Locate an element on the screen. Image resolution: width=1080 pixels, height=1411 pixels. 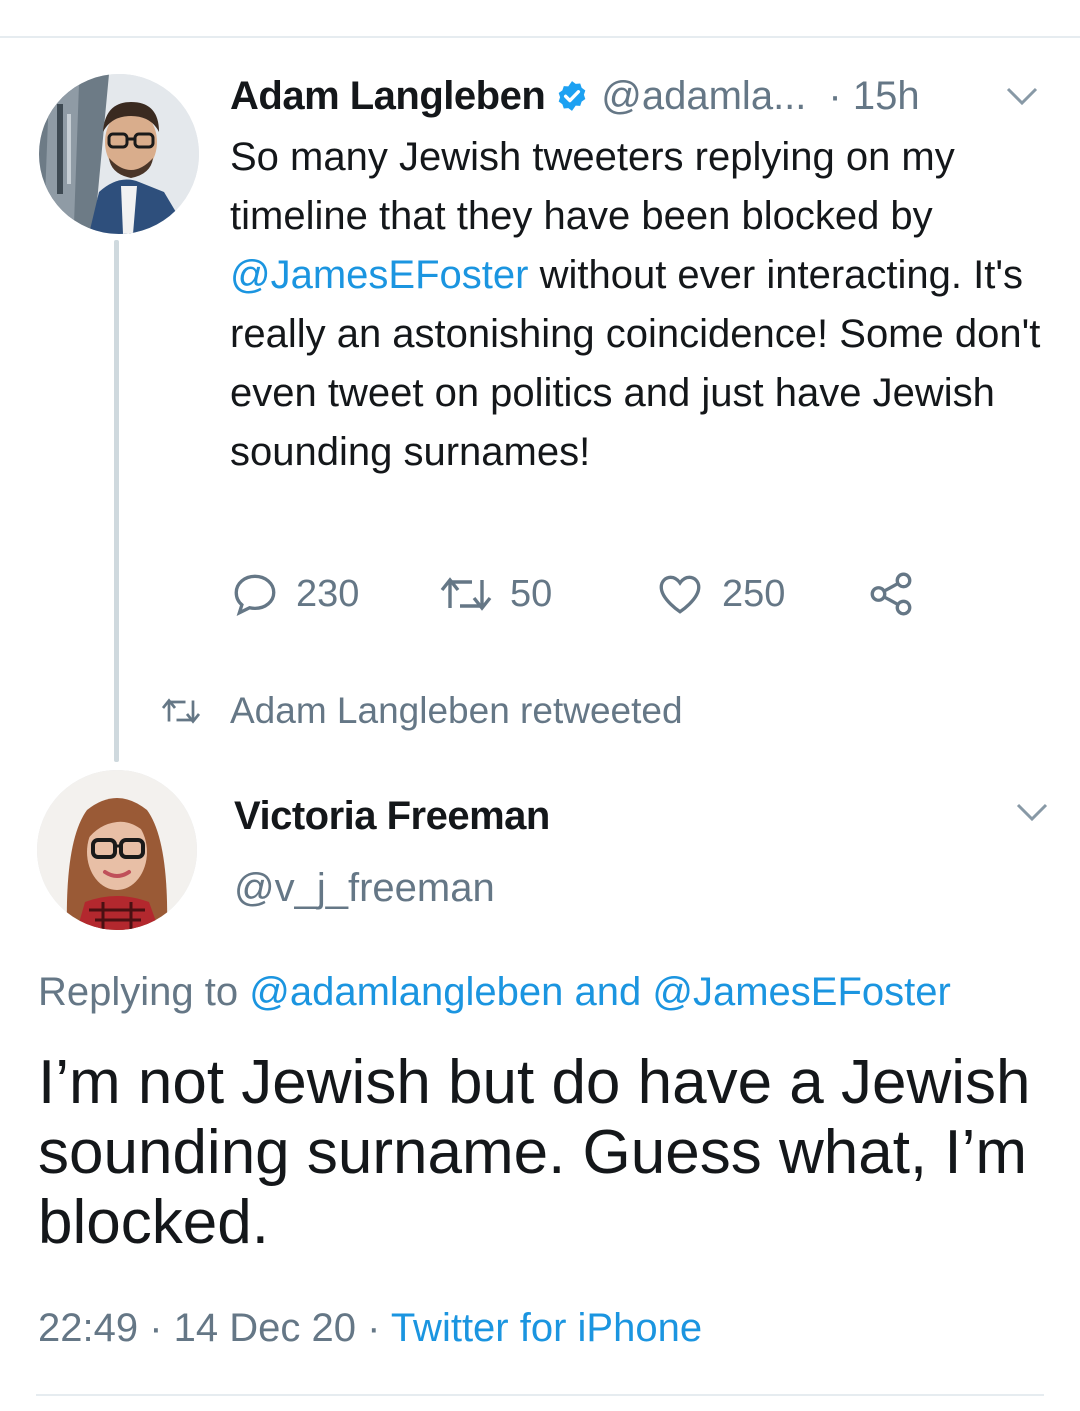
reply-icon is located at coordinates (255, 595).